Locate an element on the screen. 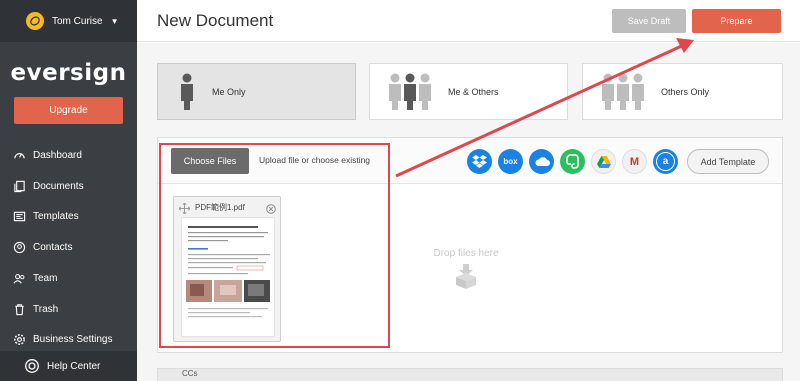  sidebar-item-contacts: Contacts is located at coordinates (68, 247).